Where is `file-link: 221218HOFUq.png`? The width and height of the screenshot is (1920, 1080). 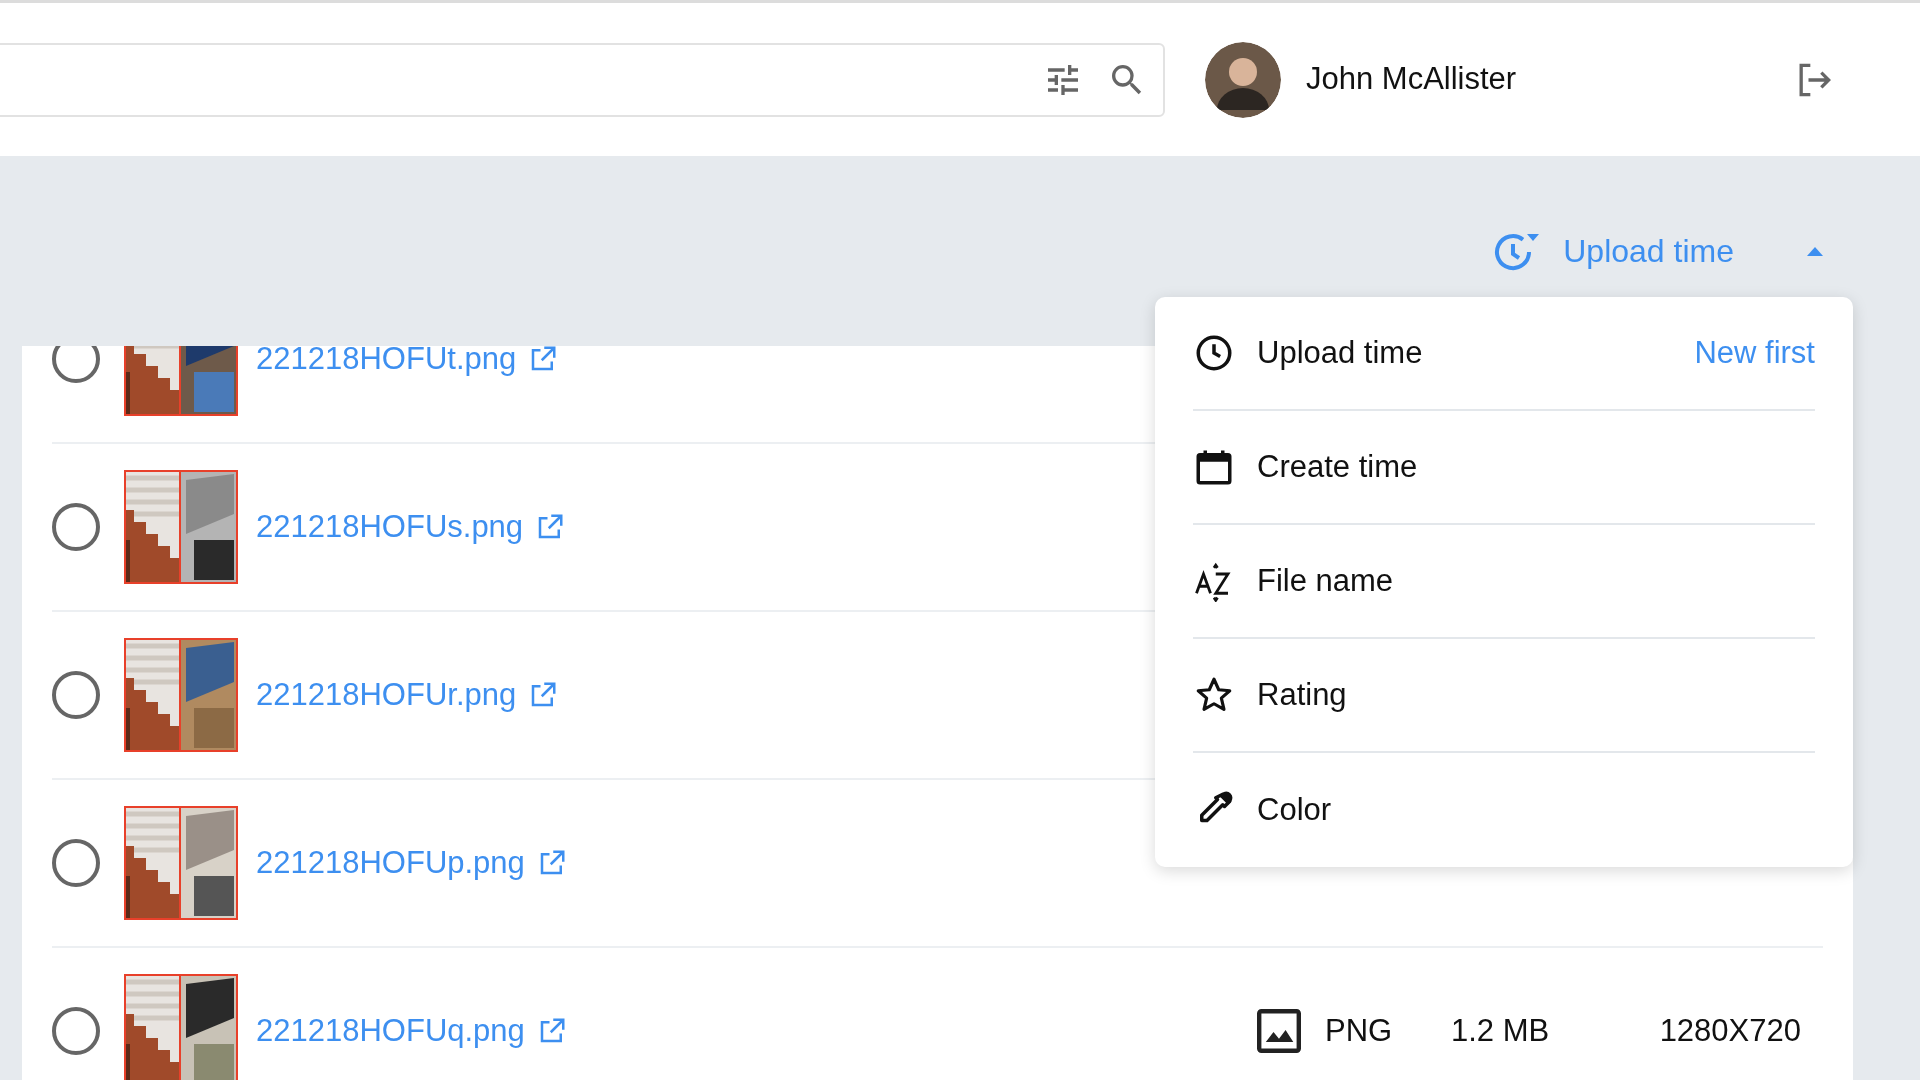 file-link: 221218HOFUq.png is located at coordinates (390, 1031).